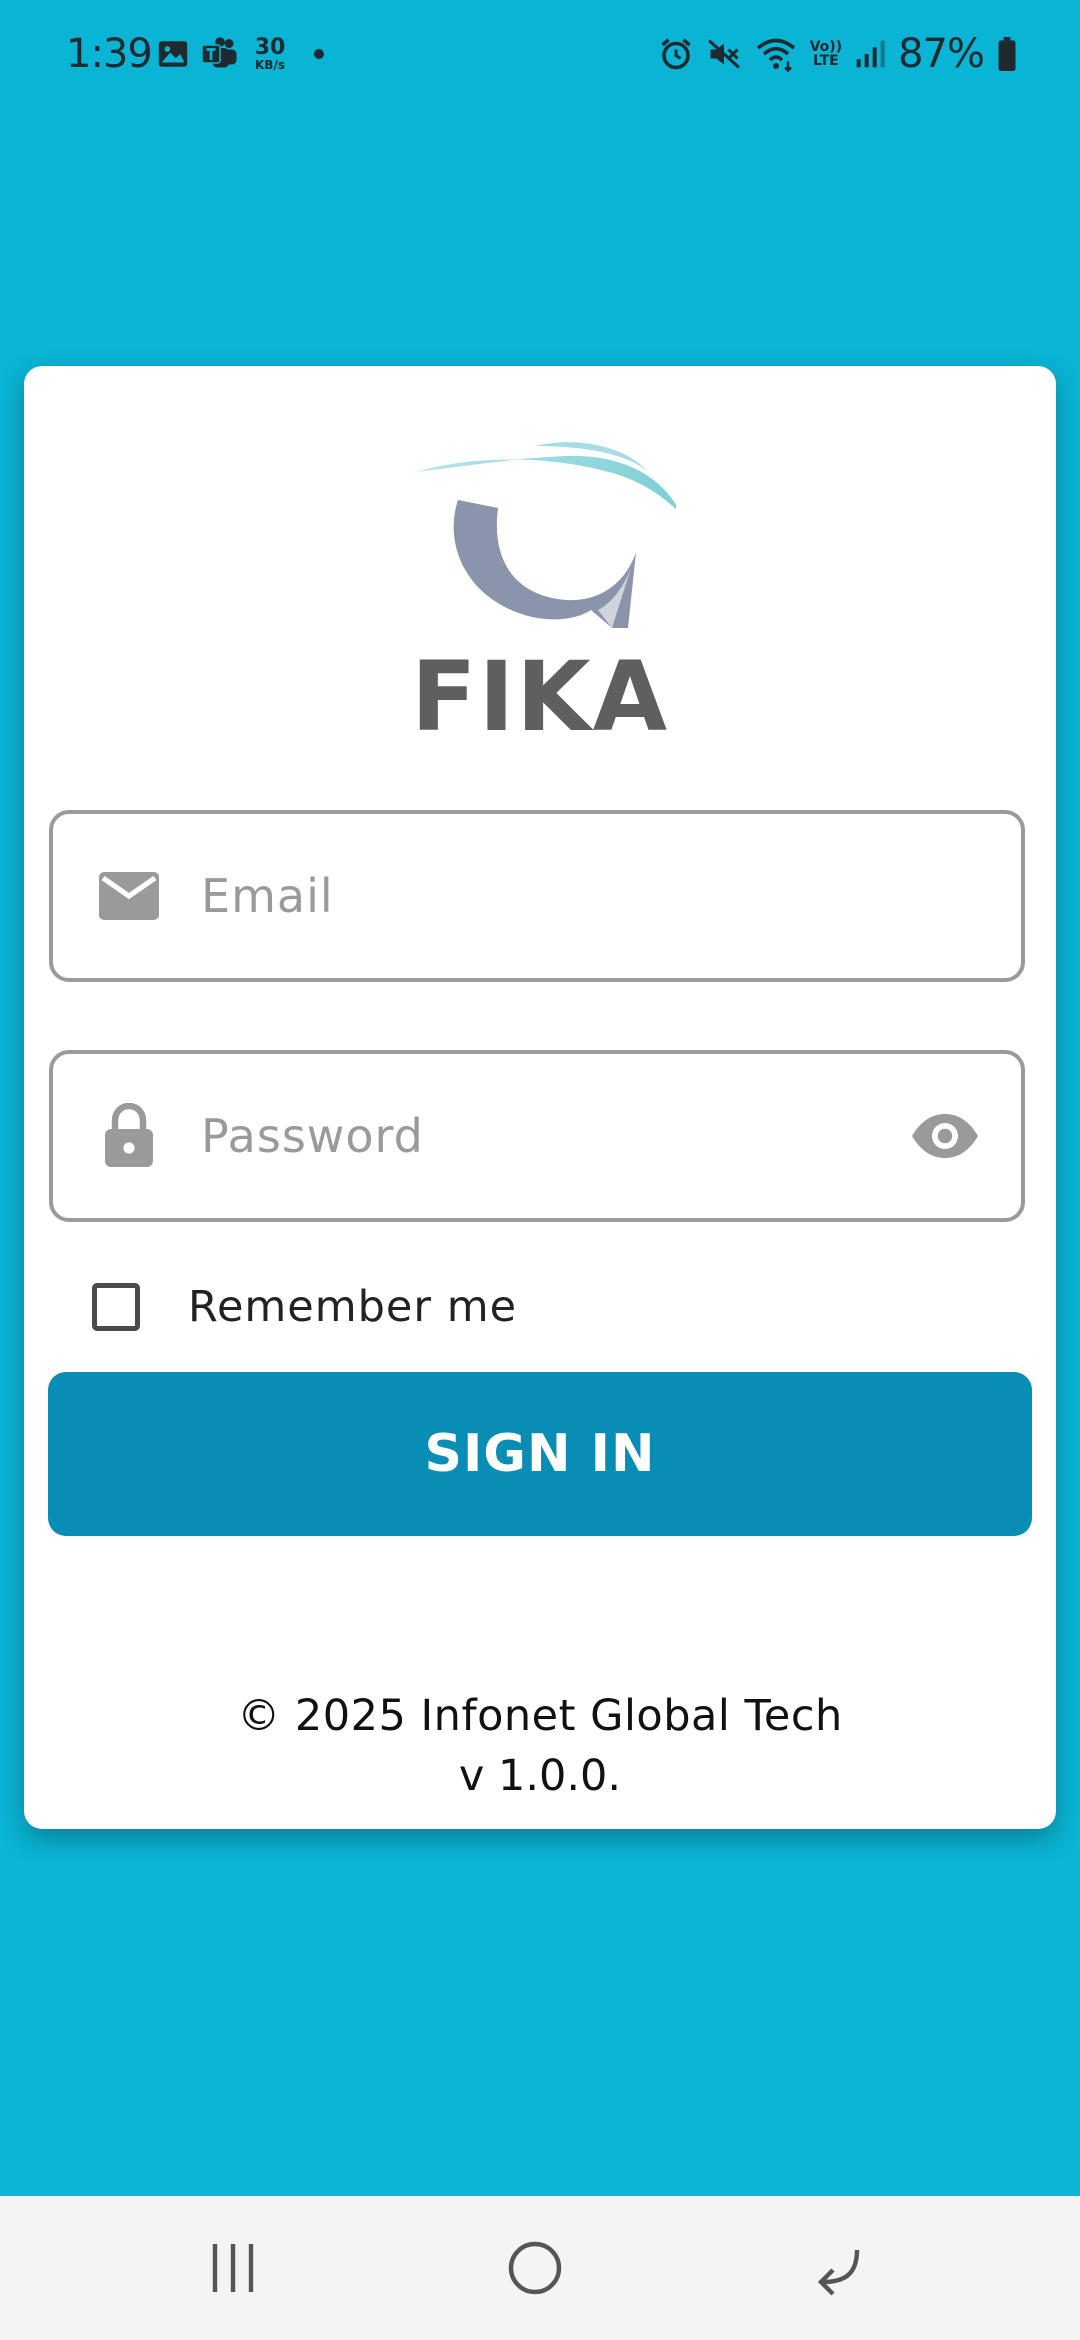 This screenshot has width=1080, height=2340. I want to click on remember-me-checkbox, so click(116, 1307).